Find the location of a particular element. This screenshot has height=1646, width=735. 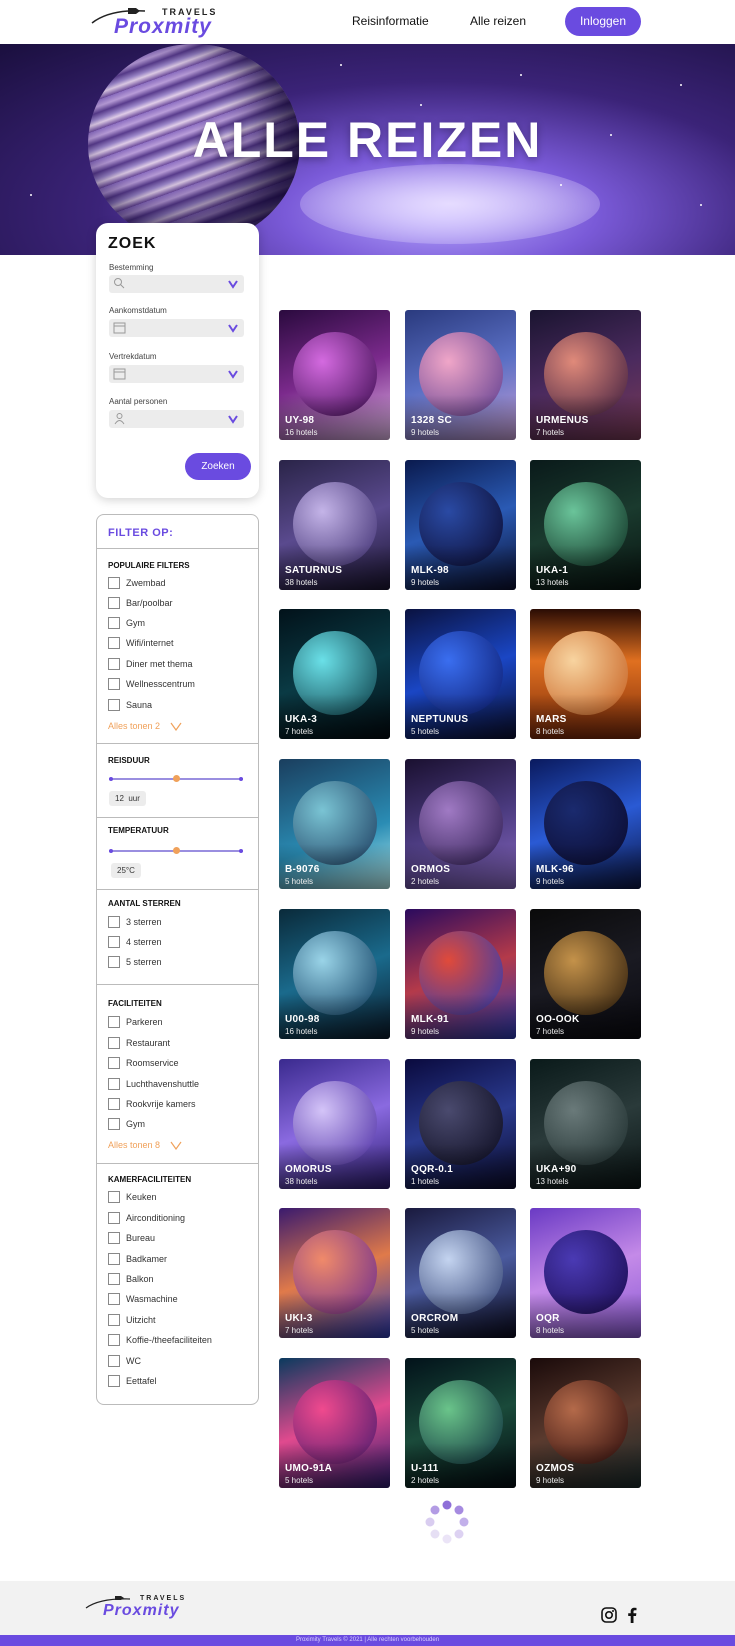

destination-name: OO-OOK is located at coordinates (558, 1019).